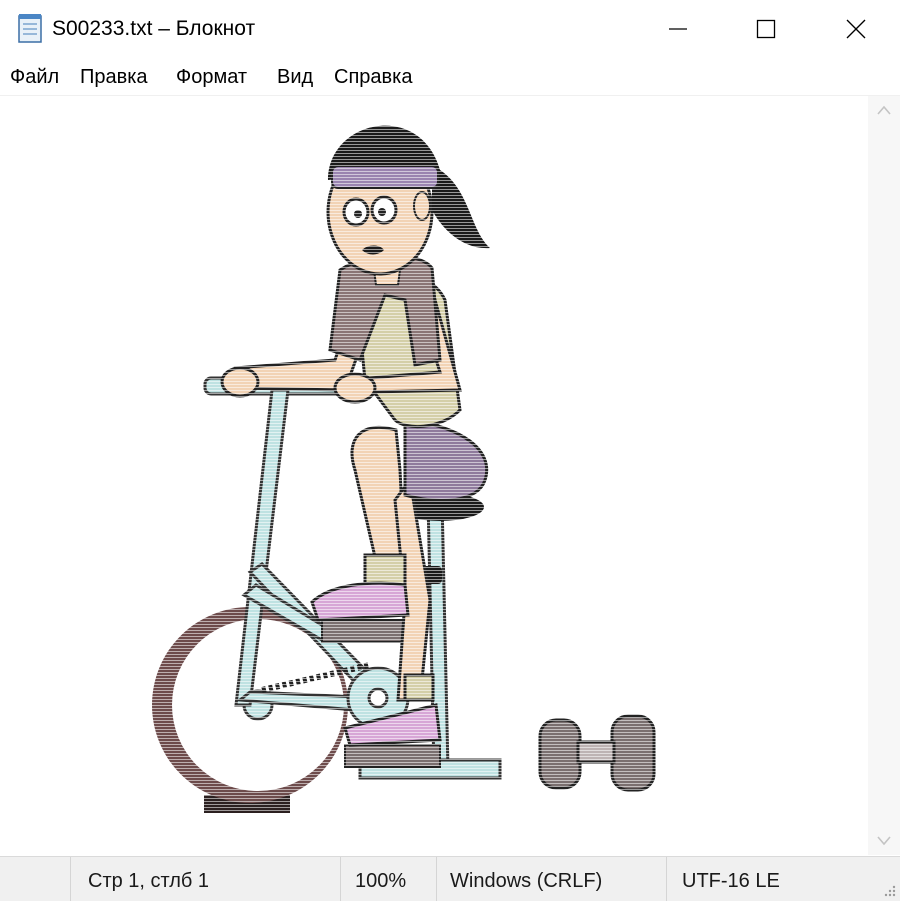 The image size is (900, 901). I want to click on vertical-scrollbar, so click(884, 475).